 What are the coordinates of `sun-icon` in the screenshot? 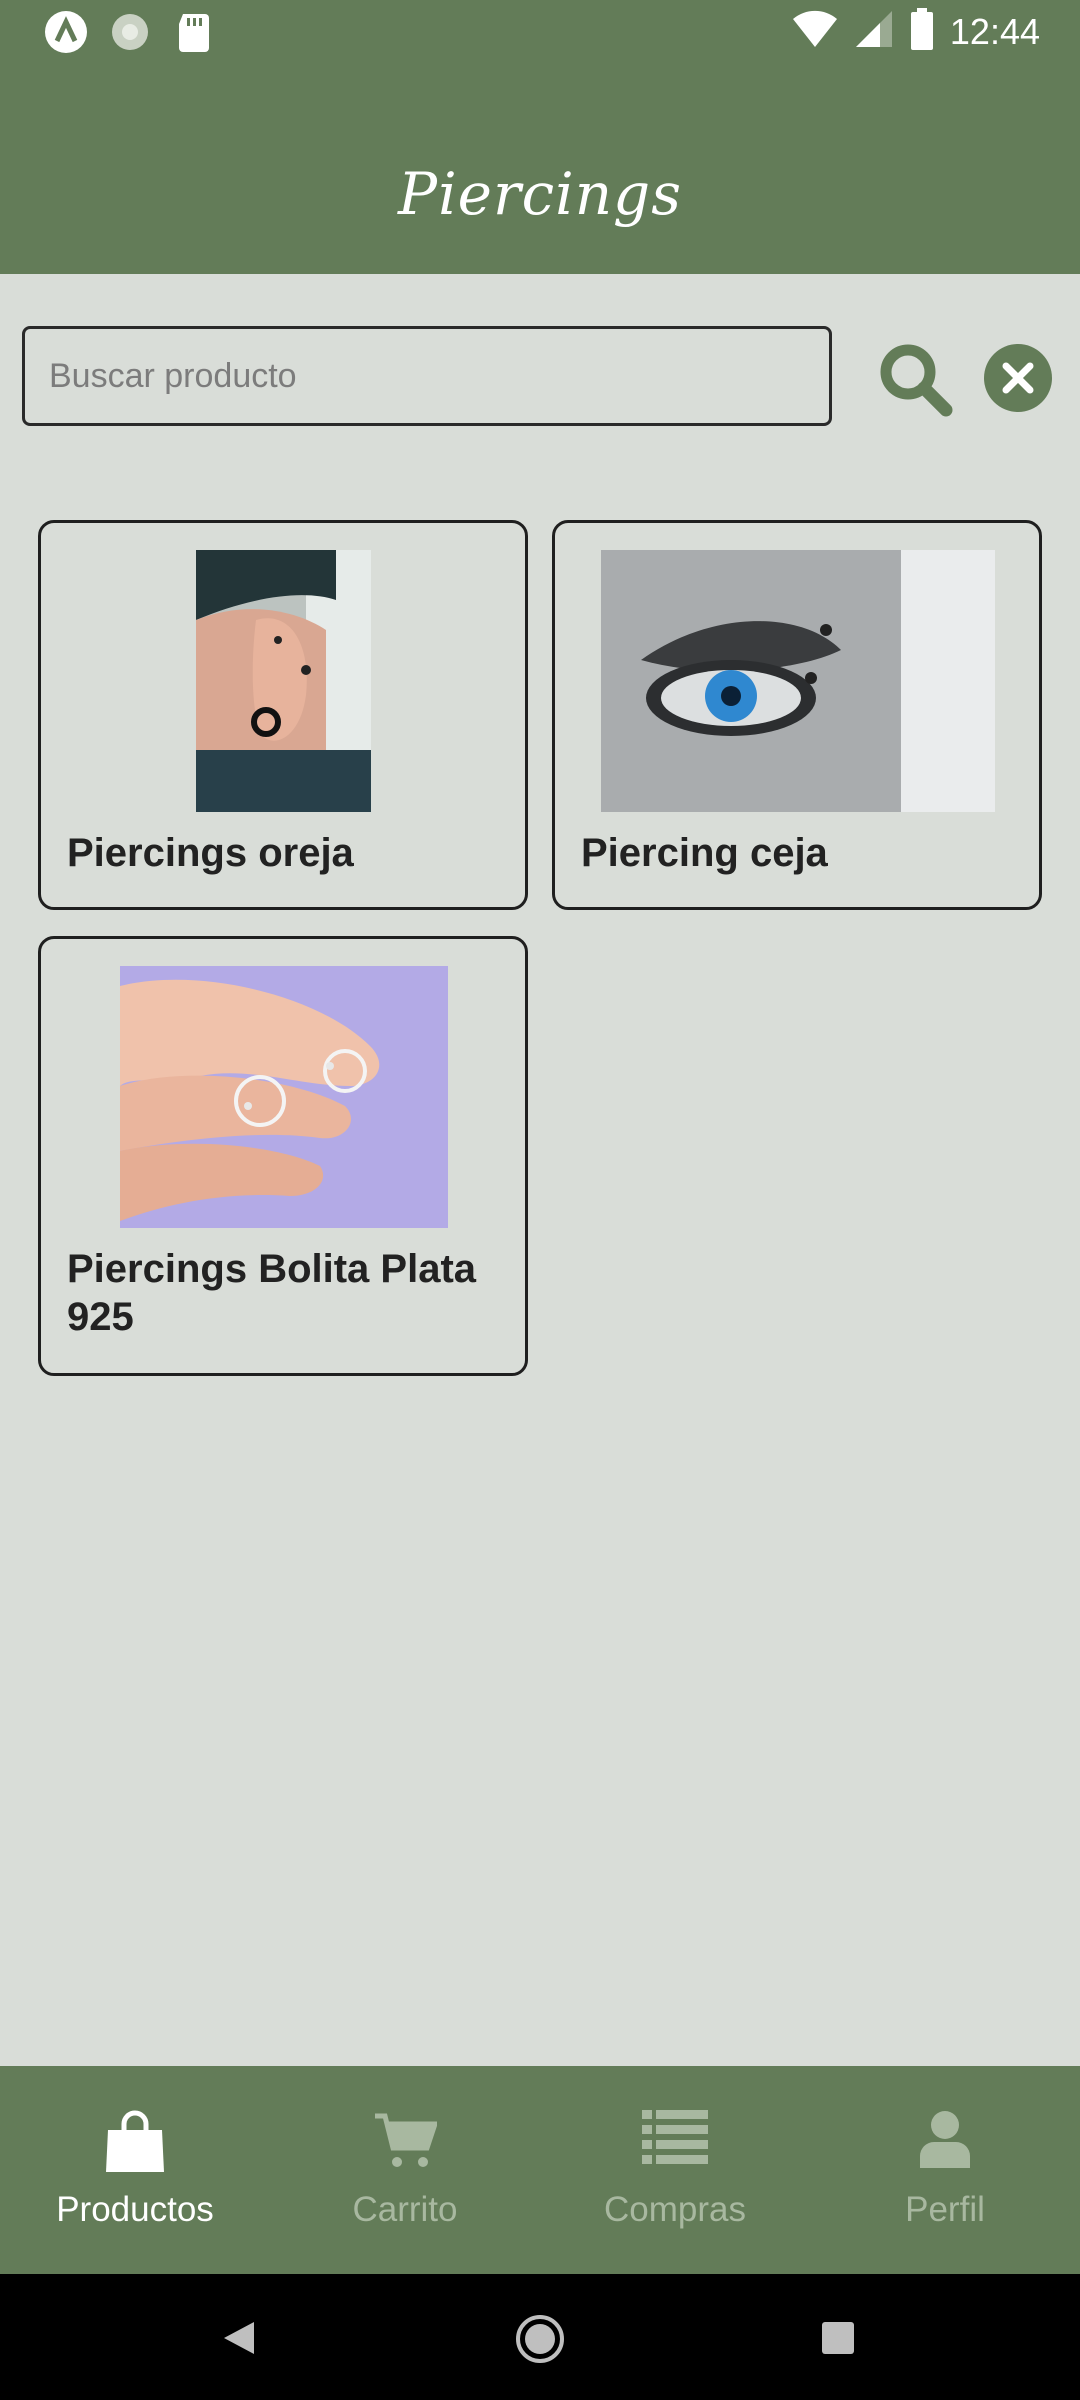 It's located at (130, 32).